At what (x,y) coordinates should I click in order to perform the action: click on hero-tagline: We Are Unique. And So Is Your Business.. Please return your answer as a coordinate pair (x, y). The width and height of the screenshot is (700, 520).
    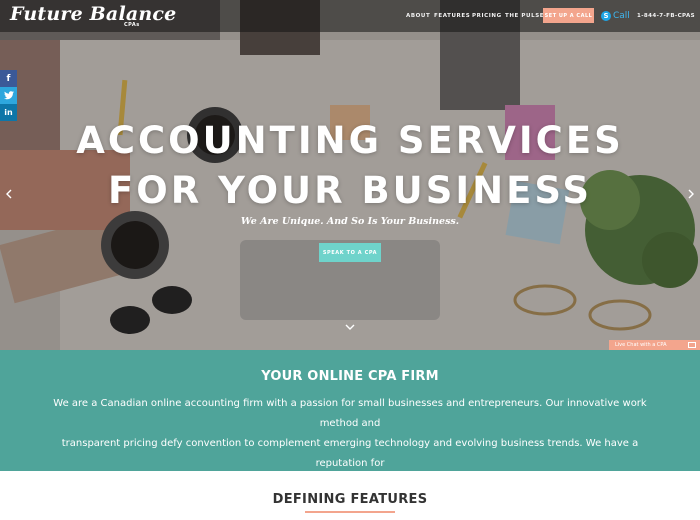
    Looking at the image, I should click on (350, 221).